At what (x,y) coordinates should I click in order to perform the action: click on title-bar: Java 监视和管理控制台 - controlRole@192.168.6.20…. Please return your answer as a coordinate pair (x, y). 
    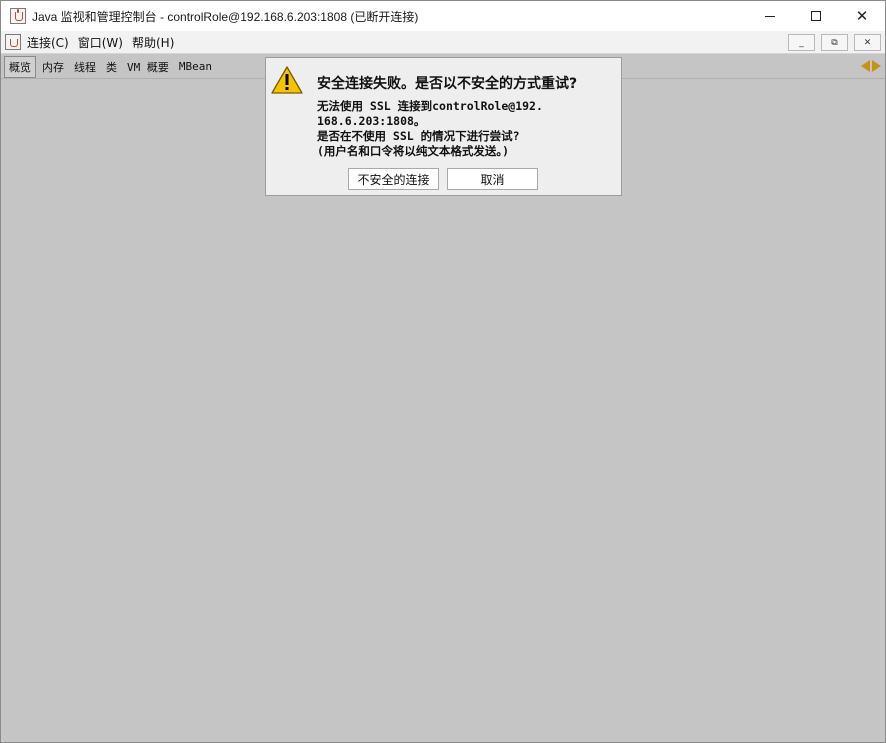
    Looking at the image, I should click on (443, 16).